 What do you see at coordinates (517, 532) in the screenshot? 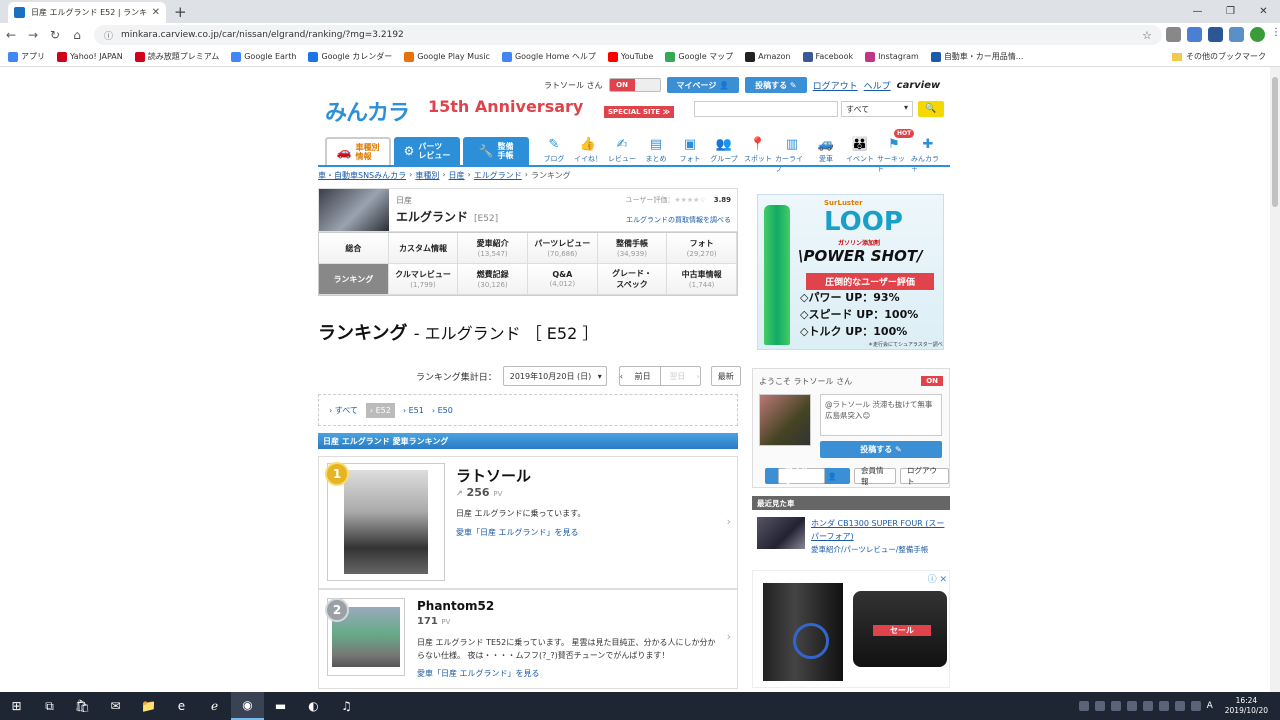
I see `ranking-car-link: 愛車「日産 エルグランド」を見る` at bounding box center [517, 532].